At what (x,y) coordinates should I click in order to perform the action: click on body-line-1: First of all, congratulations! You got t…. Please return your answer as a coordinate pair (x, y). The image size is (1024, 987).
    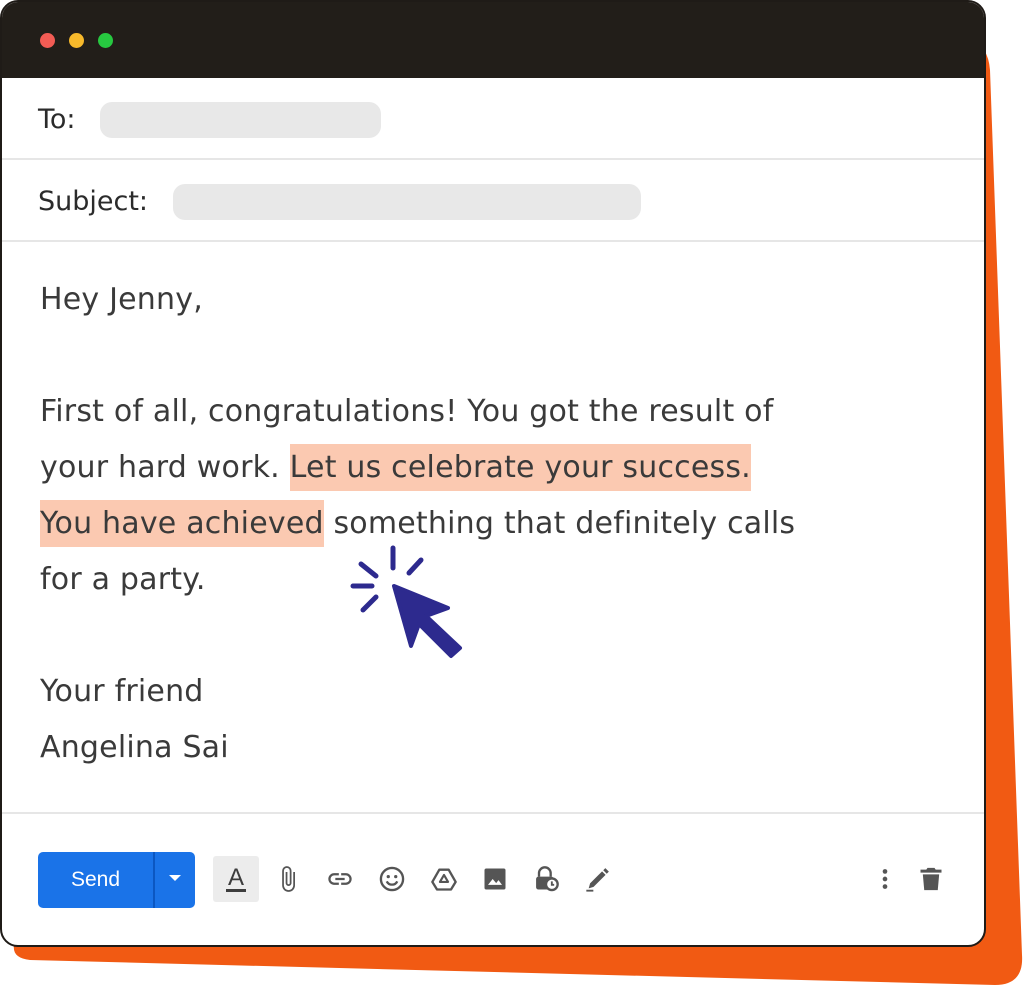
    Looking at the image, I should click on (407, 411).